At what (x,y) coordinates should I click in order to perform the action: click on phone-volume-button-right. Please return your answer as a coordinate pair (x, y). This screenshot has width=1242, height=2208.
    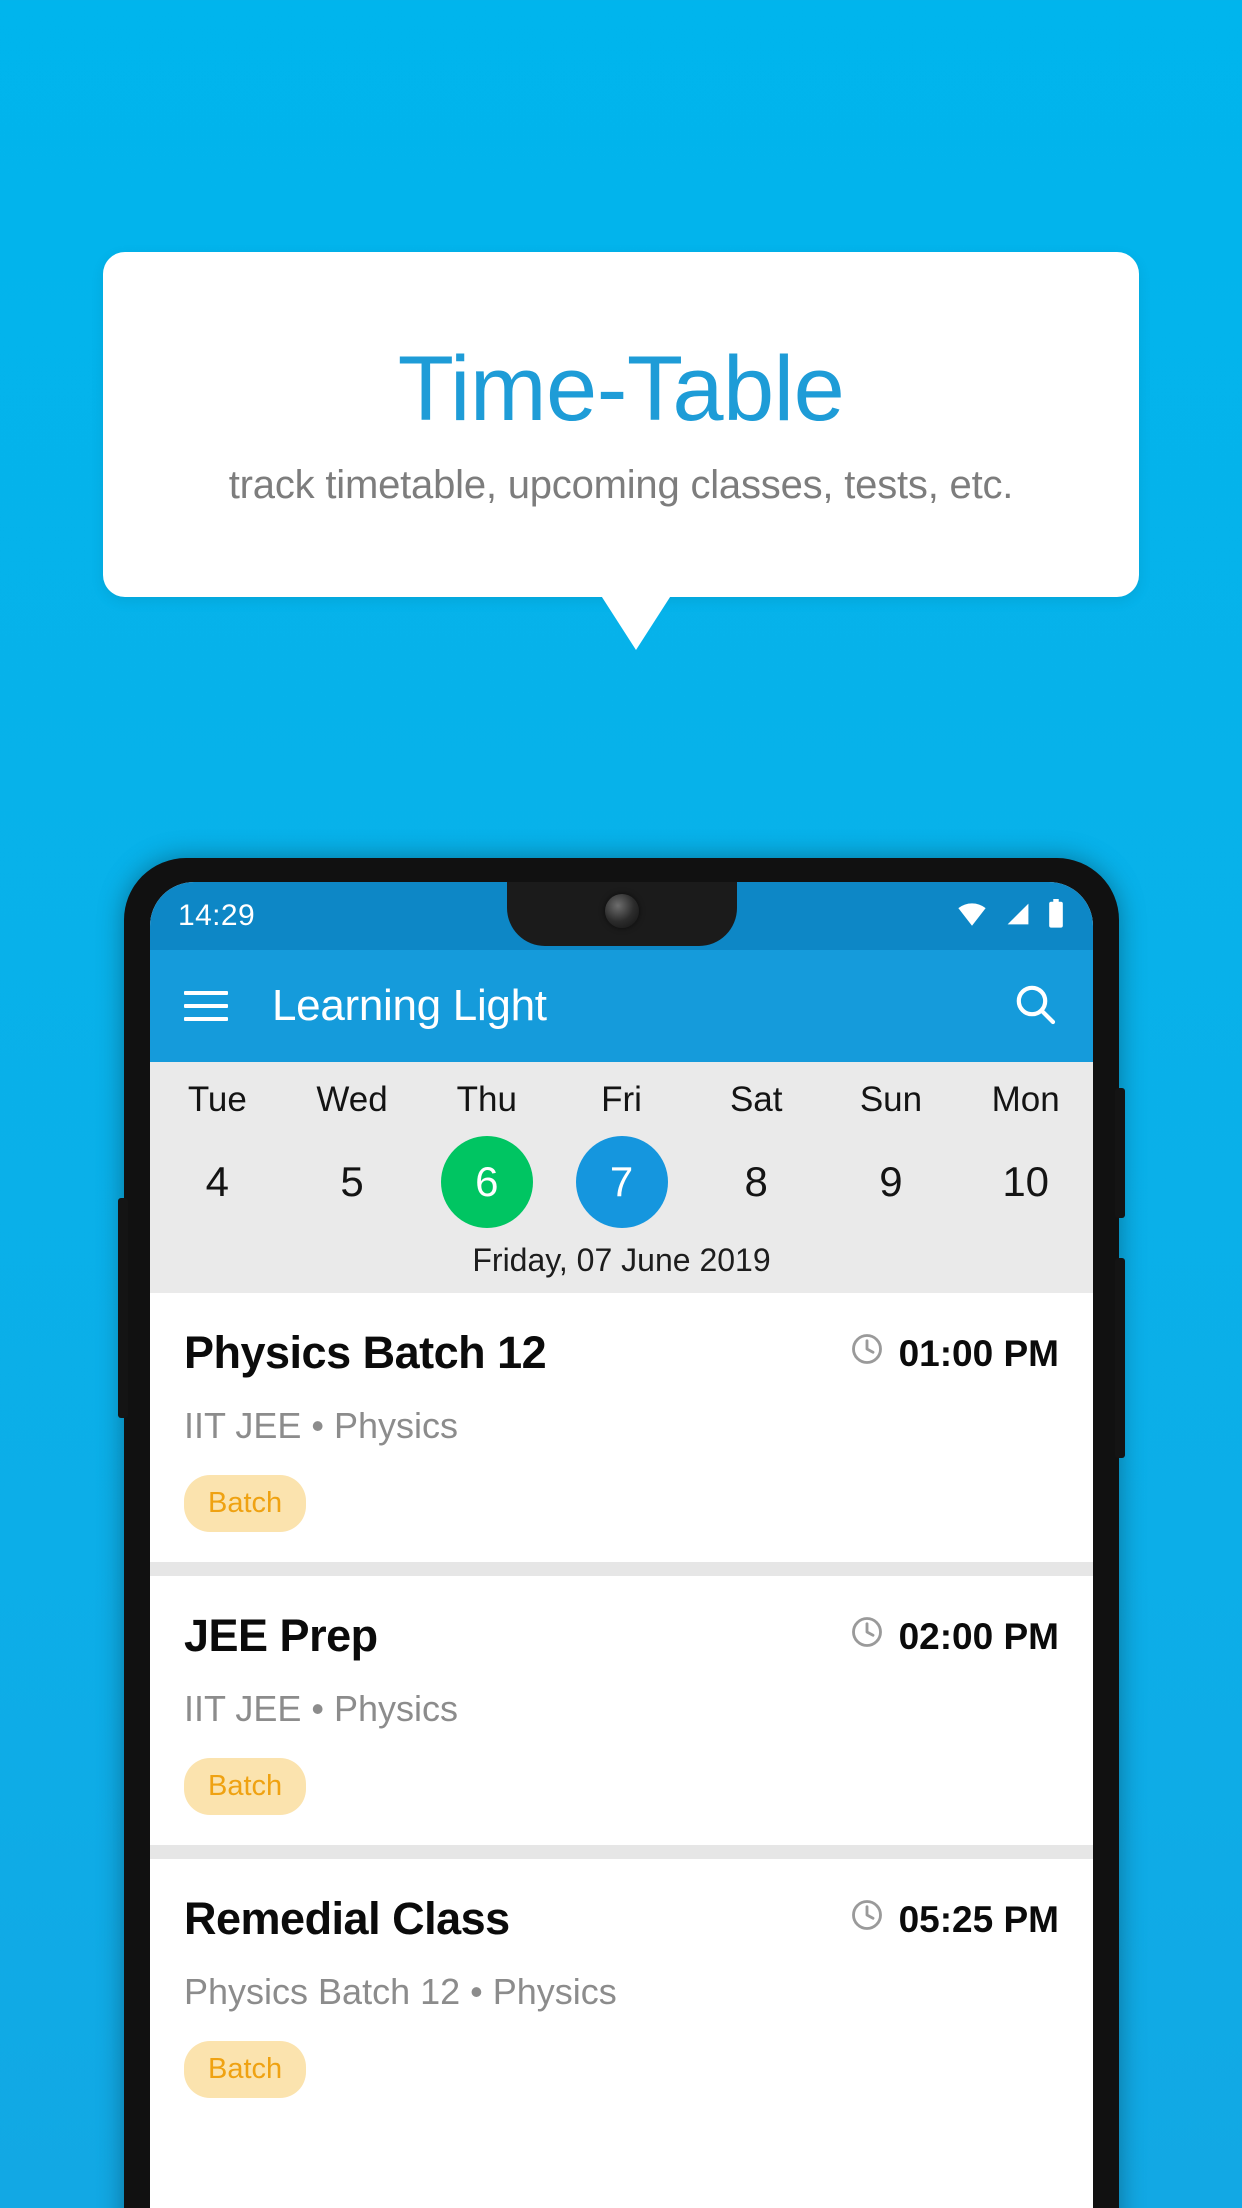
    Looking at the image, I should click on (1120, 1358).